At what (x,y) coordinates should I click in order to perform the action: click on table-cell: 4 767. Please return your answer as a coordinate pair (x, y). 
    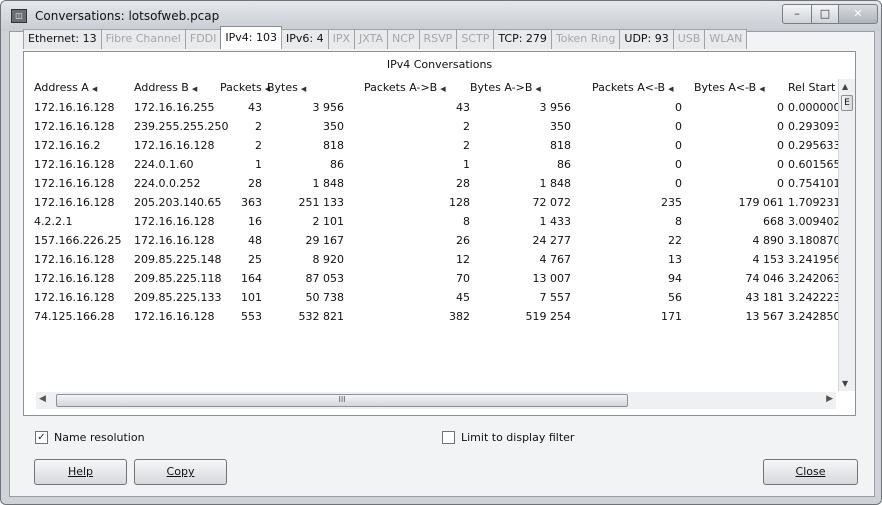
    Looking at the image, I should click on (555, 259).